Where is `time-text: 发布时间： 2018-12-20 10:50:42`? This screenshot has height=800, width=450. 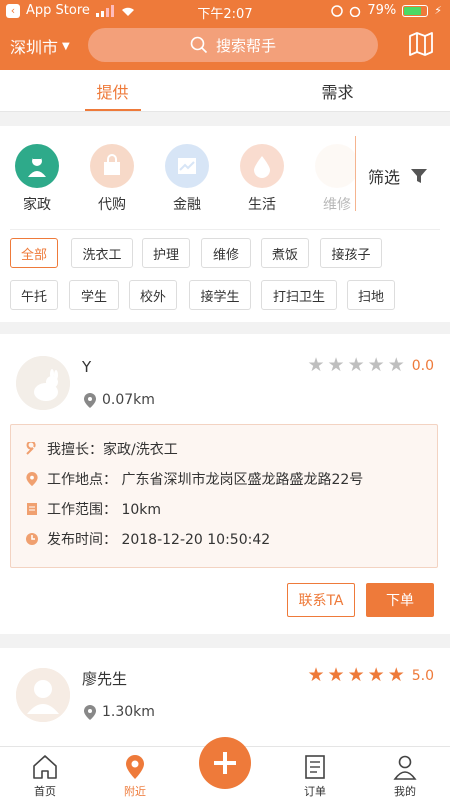
time-text: 发布时间： 2018-12-20 10:50:42 is located at coordinates (159, 540).